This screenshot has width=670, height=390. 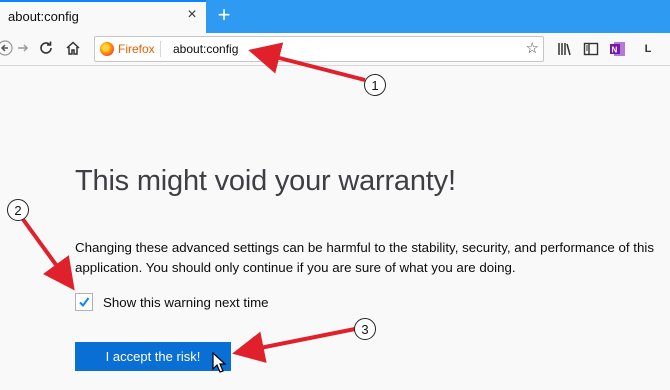 I want to click on home-button, so click(x=73, y=48).